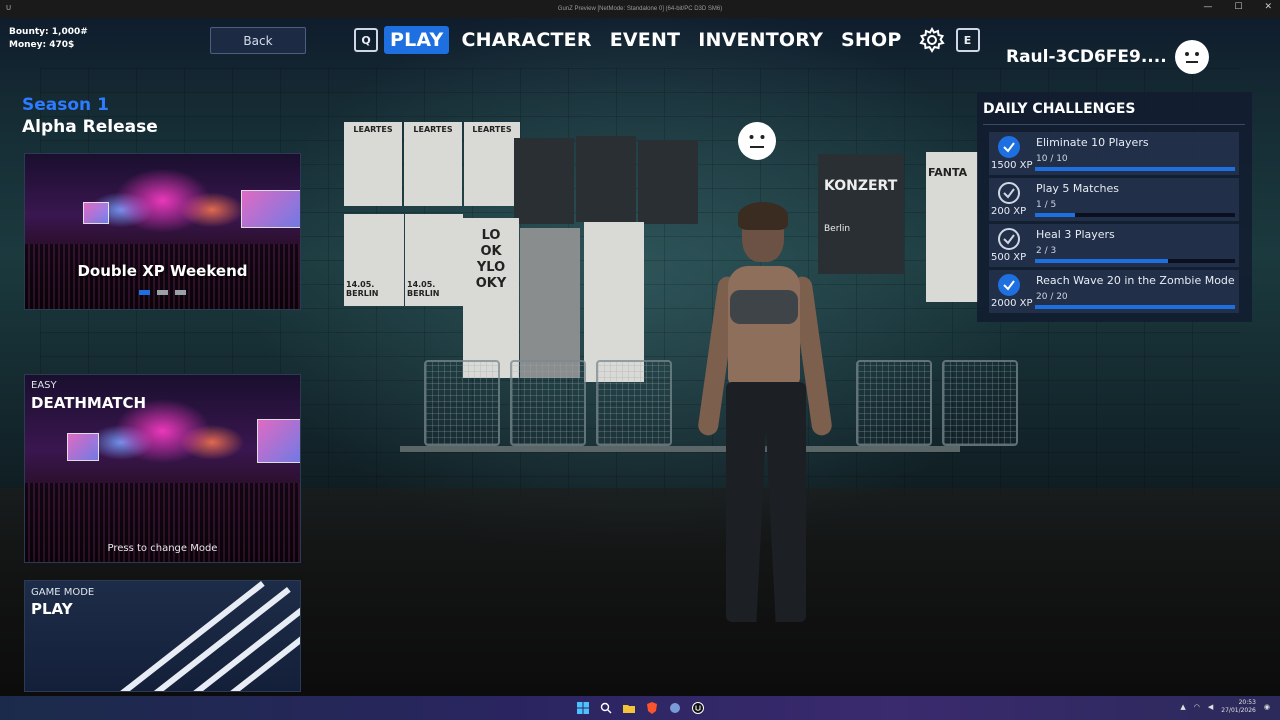 This screenshot has width=1280, height=720. What do you see at coordinates (1012, 303) in the screenshot?
I see `challenge-xp: 2000 XP` at bounding box center [1012, 303].